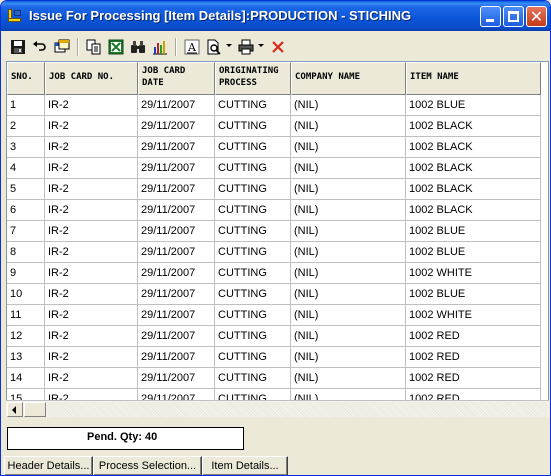  What do you see at coordinates (40, 47) in the screenshot?
I see `undo-icon` at bounding box center [40, 47].